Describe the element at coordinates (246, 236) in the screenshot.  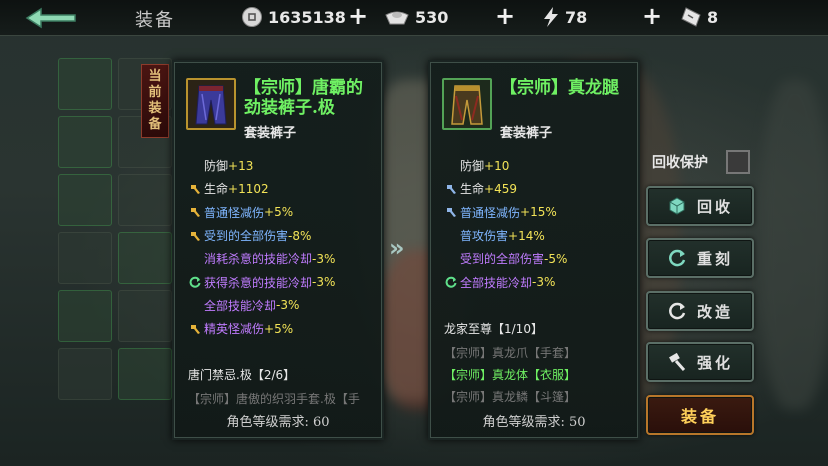
I see `stat-label: 受到的全部伤害` at that location.